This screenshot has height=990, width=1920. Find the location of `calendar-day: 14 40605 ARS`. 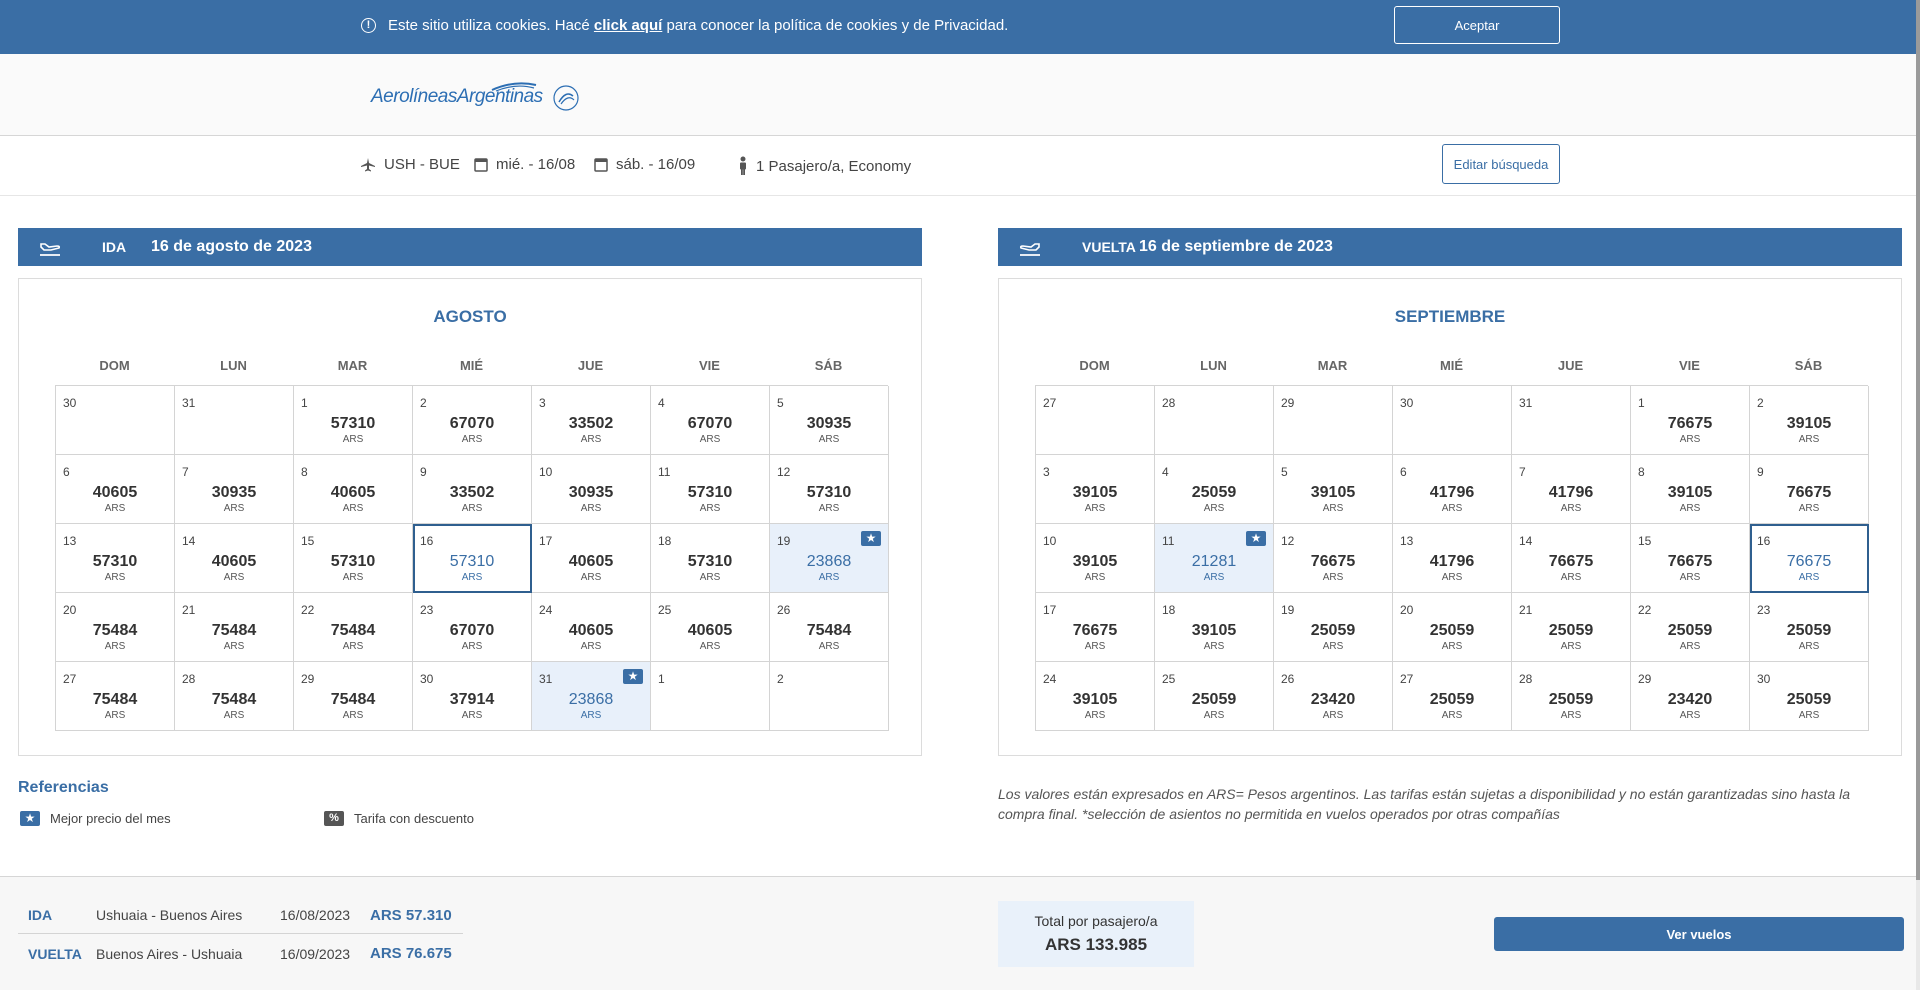

calendar-day: 14 40605 ARS is located at coordinates (234, 558).